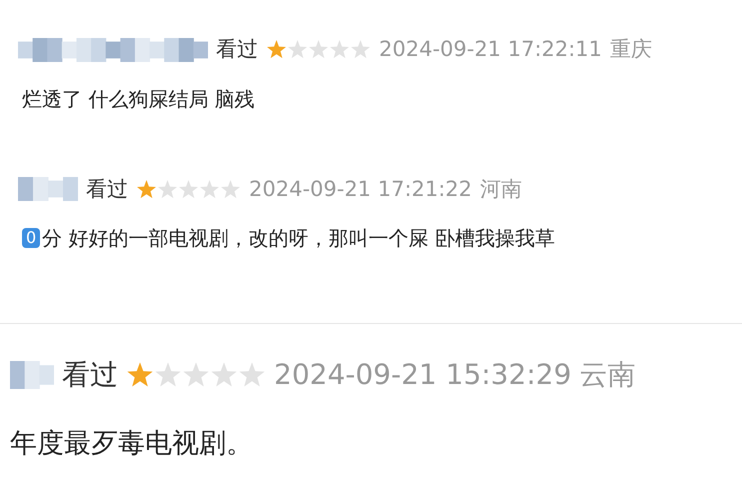 This screenshot has height=493, width=742. What do you see at coordinates (631, 49) in the screenshot?
I see `comment-location: 重庆` at bounding box center [631, 49].